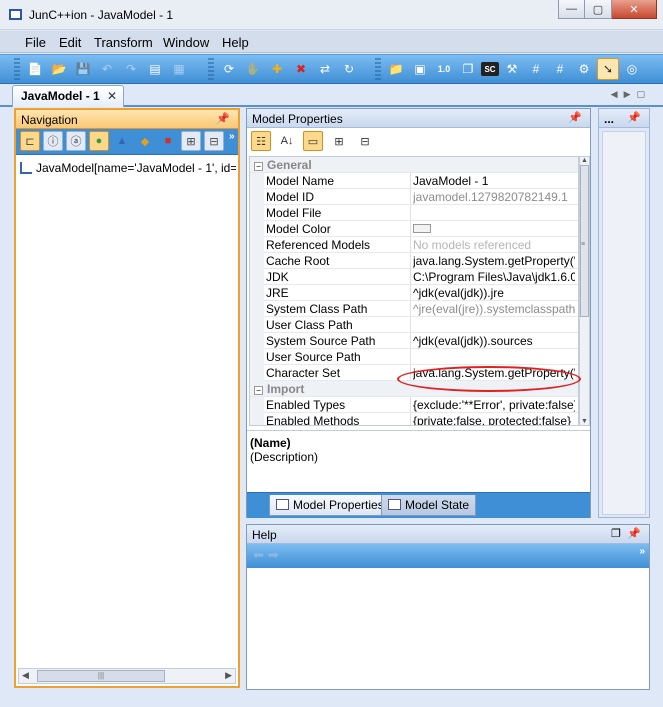 The width and height of the screenshot is (663, 707). What do you see at coordinates (414, 357) in the screenshot?
I see `property-row: User Source Path` at bounding box center [414, 357].